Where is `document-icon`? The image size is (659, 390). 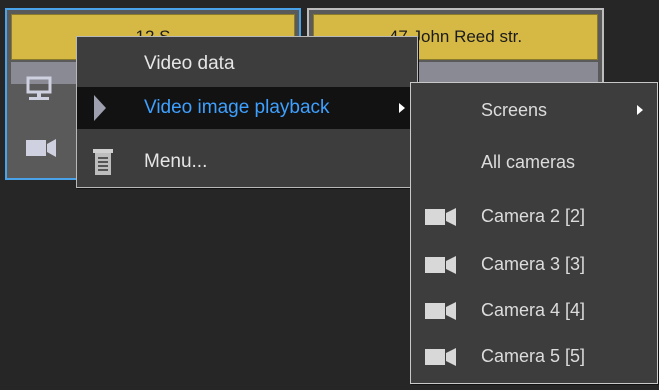 document-icon is located at coordinates (103, 162).